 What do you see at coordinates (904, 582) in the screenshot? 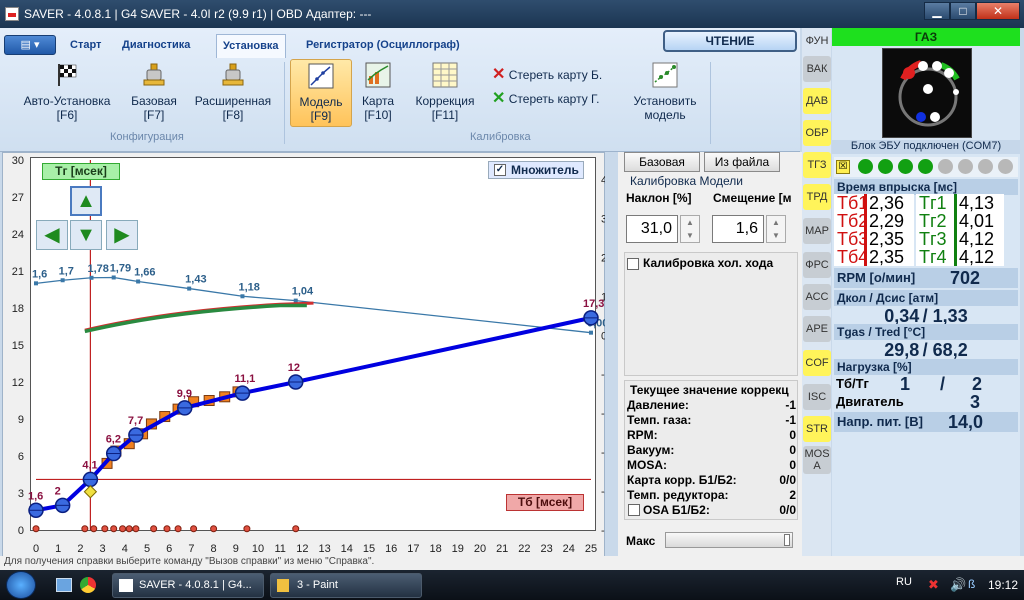
I see `language-indicator: RU` at bounding box center [904, 582].